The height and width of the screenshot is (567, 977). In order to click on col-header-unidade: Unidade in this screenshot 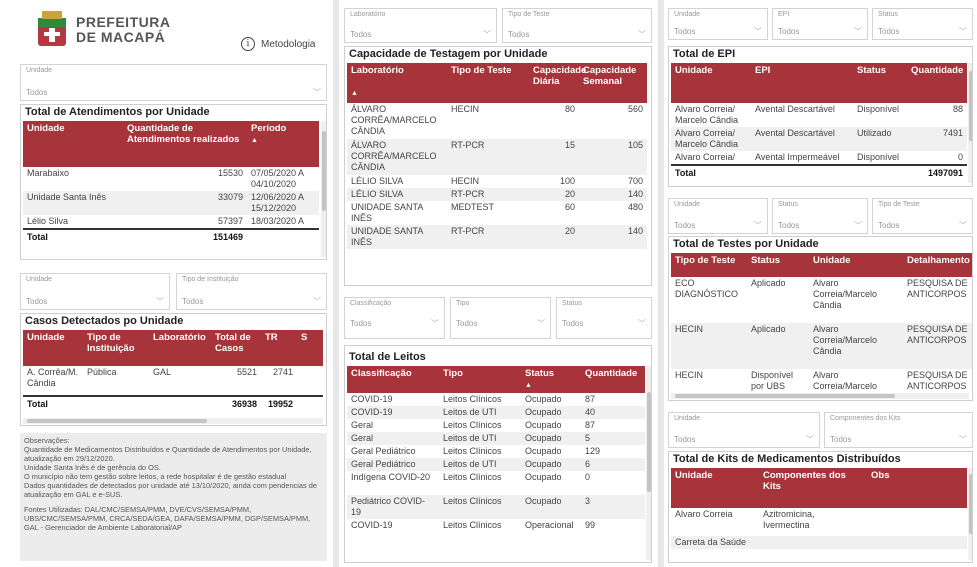, I will do `click(73, 144)`.